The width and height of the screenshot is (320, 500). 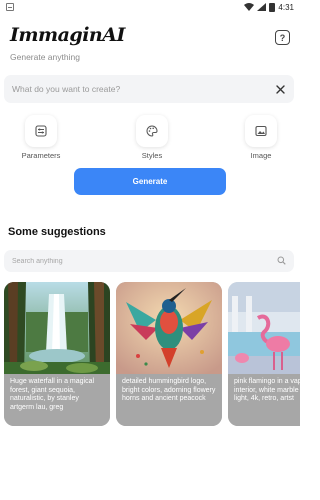 What do you see at coordinates (41, 131) in the screenshot?
I see `sliders-icon` at bounding box center [41, 131].